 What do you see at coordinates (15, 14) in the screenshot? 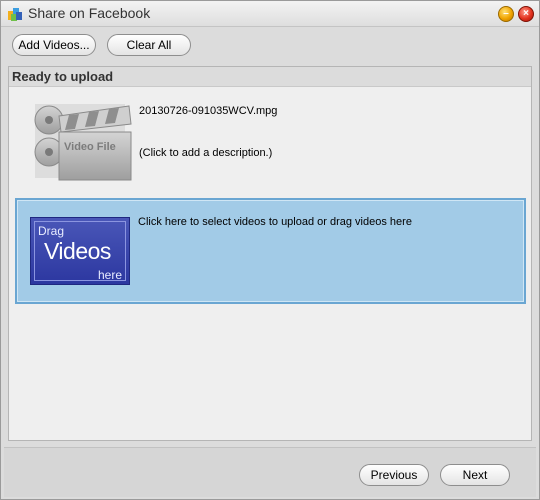
I see `facebook-share-icon` at bounding box center [15, 14].